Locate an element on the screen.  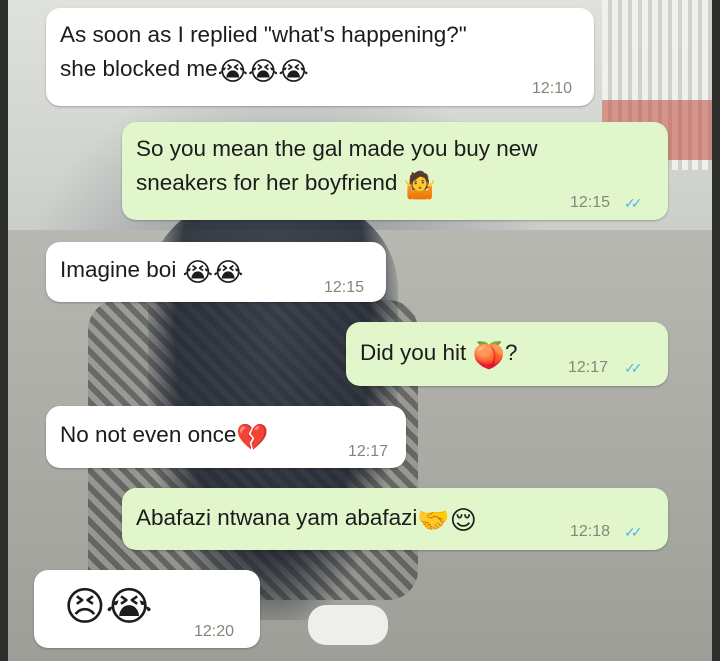
message-text-line: Imagine boi is located at coordinates (118, 269).